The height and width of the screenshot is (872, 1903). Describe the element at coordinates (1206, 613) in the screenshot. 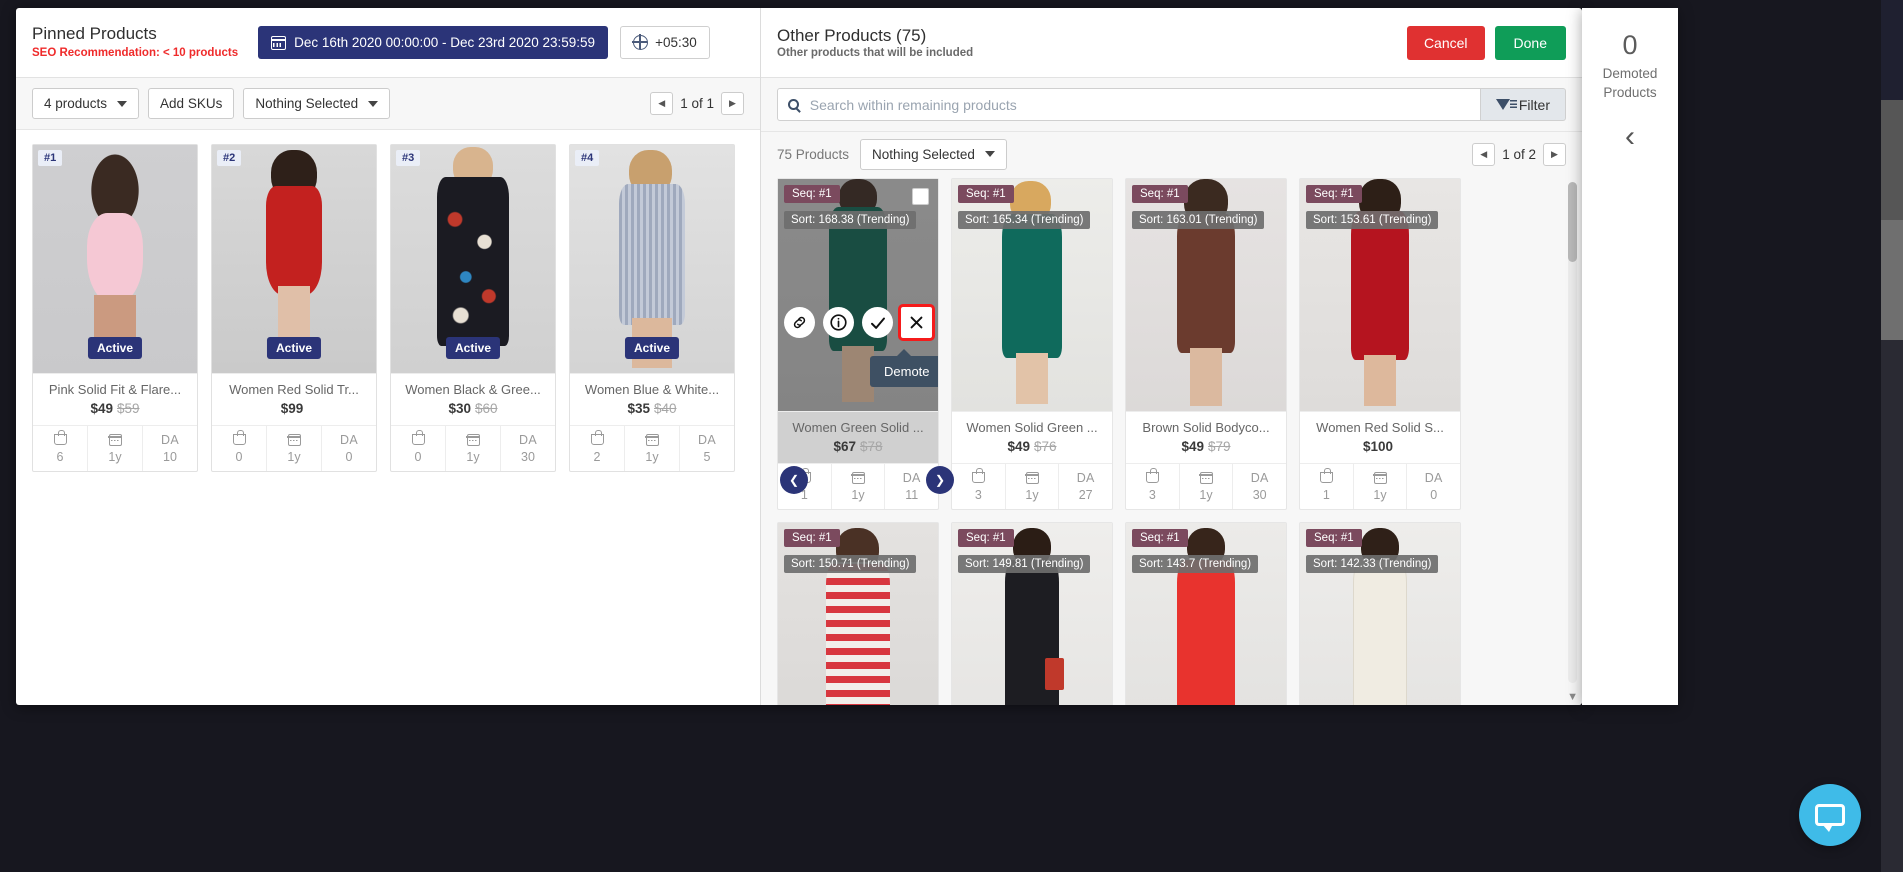

I see `other-product-card: Seq: #1 Sort: 143.7 (Trending)` at that location.